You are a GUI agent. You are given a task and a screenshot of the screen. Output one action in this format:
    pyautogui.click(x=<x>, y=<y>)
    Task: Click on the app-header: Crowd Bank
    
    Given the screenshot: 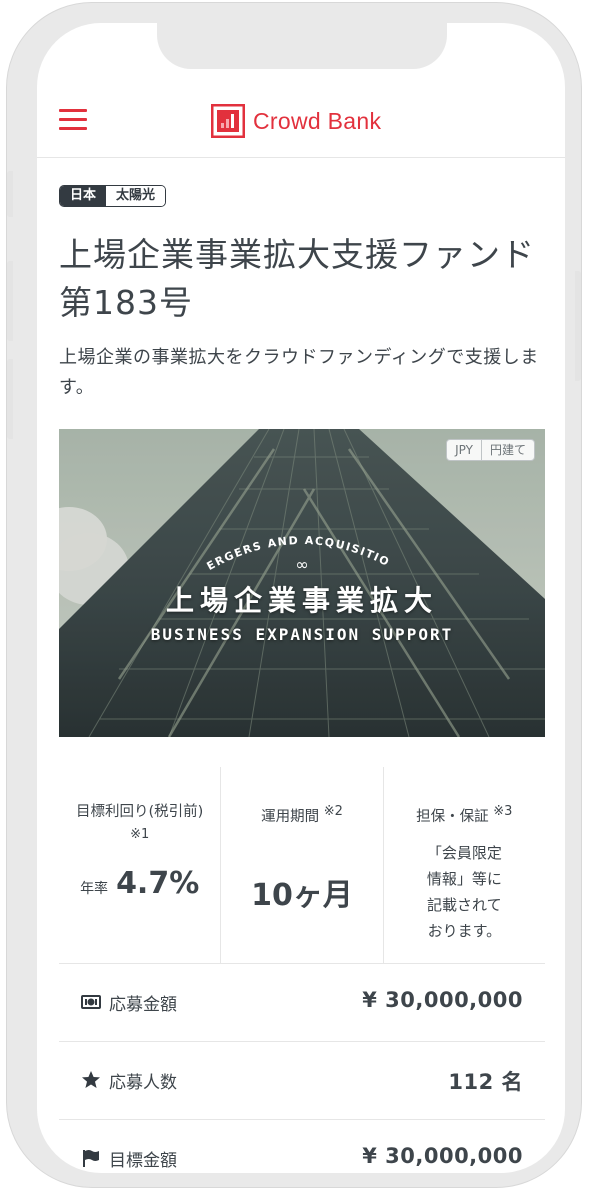 What is the action you would take?
    pyautogui.click(x=301, y=118)
    